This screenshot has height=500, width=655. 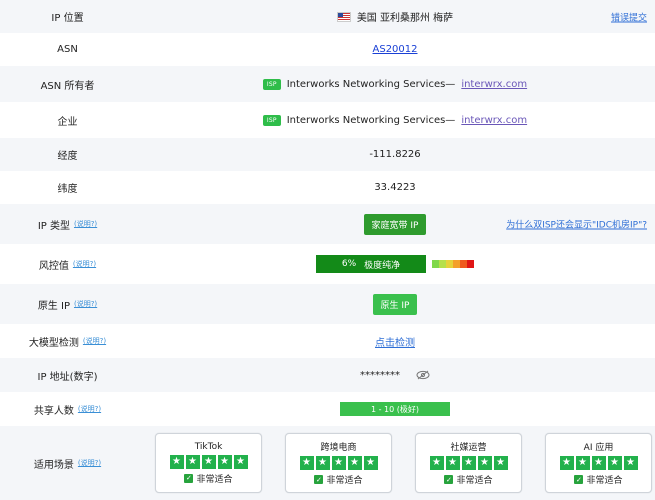 I want to click on value-asn: AS20012, so click(x=395, y=49).